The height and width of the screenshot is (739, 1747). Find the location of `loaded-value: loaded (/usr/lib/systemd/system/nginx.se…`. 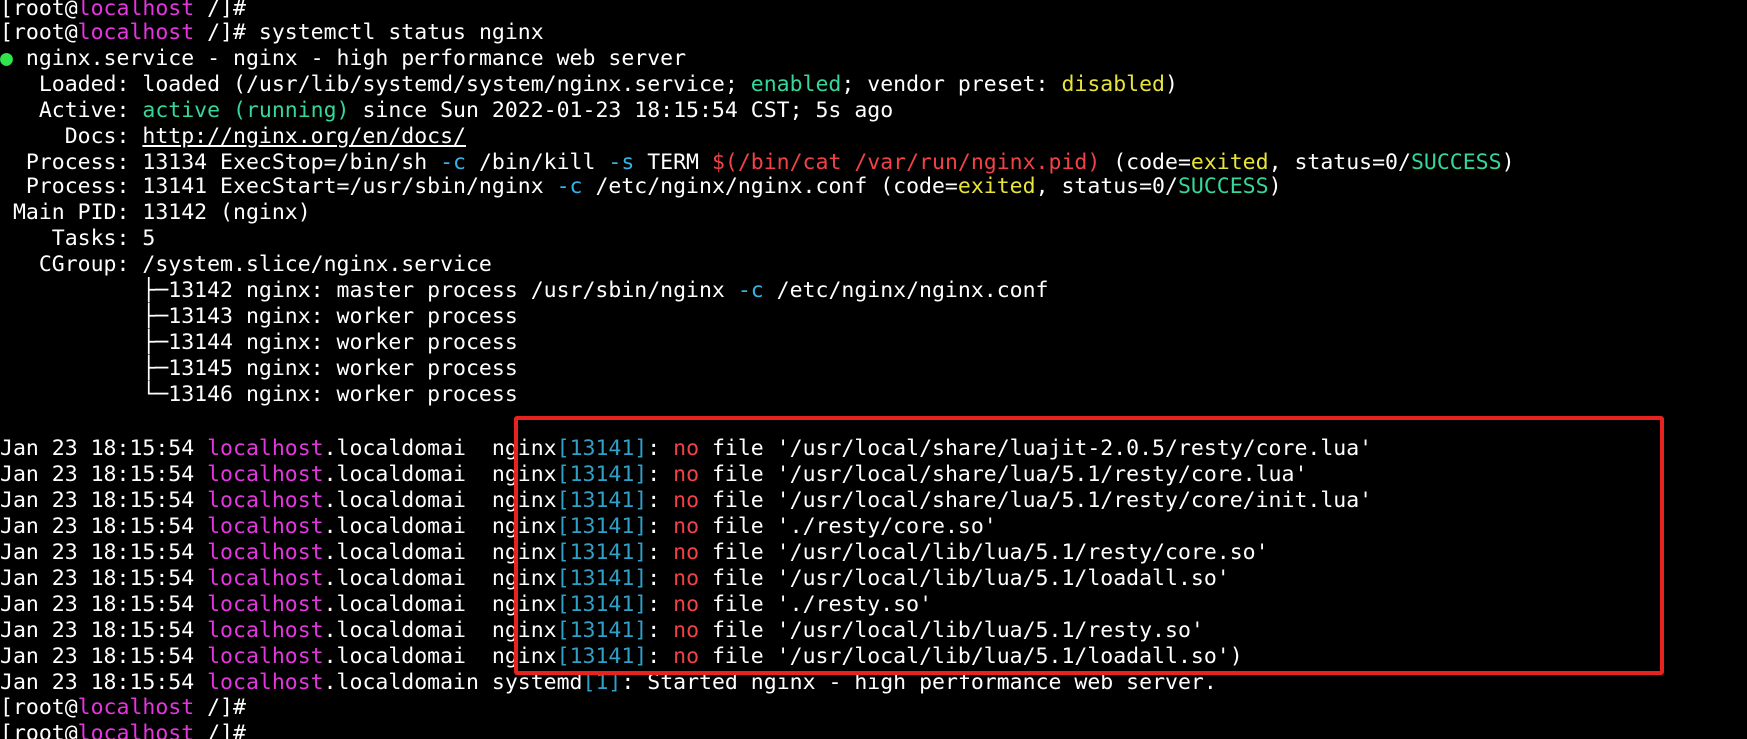

loaded-value: loaded (/usr/lib/systemd/system/nginx.se… is located at coordinates (446, 84).